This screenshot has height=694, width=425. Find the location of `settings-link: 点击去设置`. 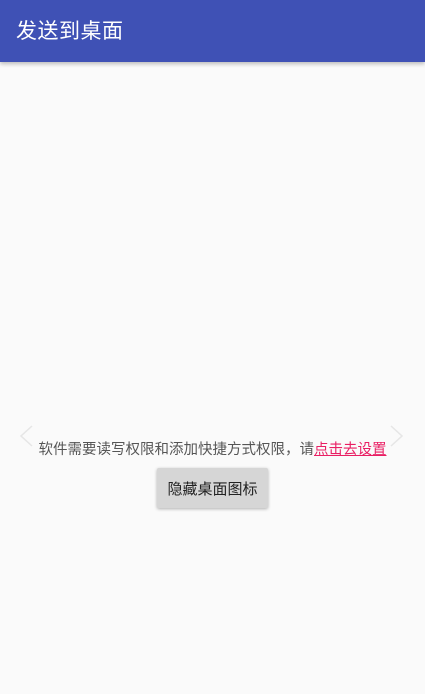

settings-link: 点击去设置 is located at coordinates (350, 450).